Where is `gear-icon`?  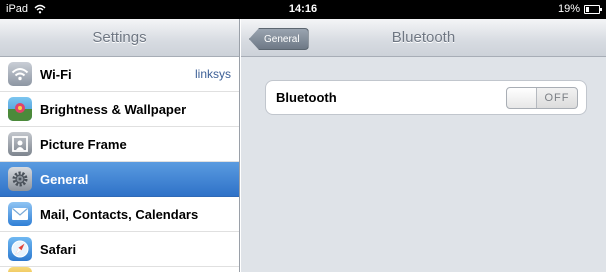
gear-icon is located at coordinates (20, 179).